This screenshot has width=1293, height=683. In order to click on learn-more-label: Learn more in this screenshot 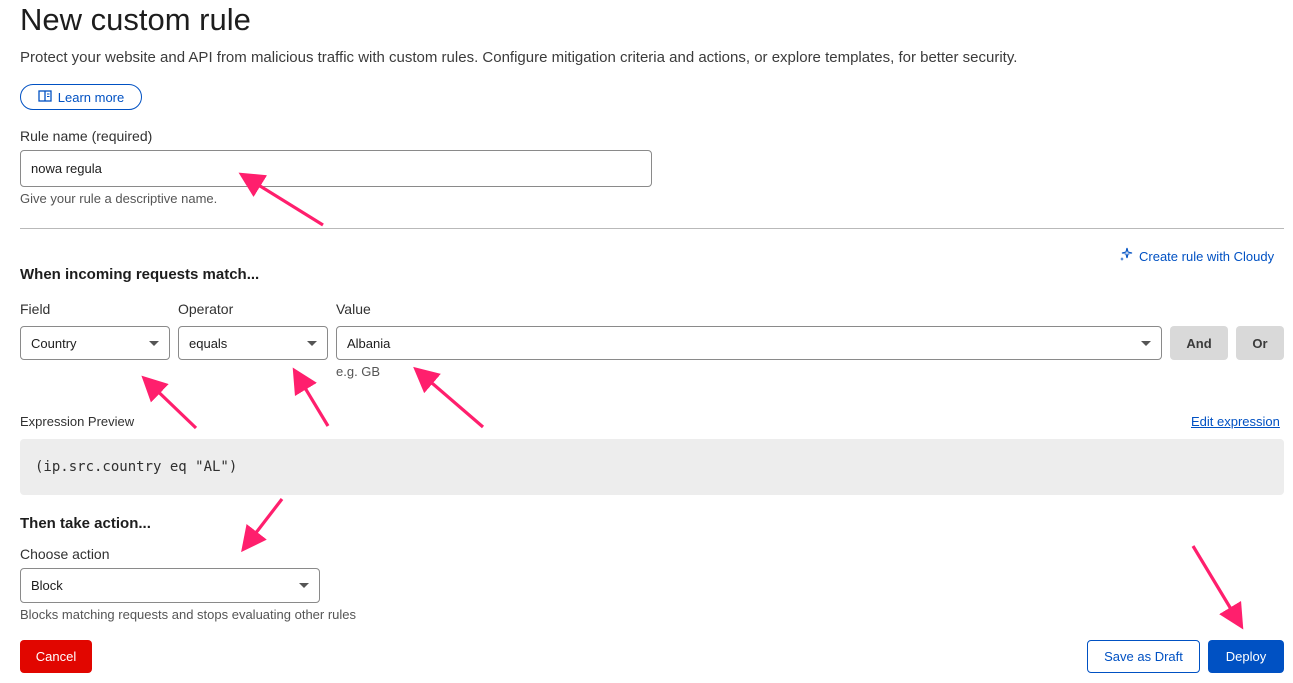, I will do `click(91, 97)`.